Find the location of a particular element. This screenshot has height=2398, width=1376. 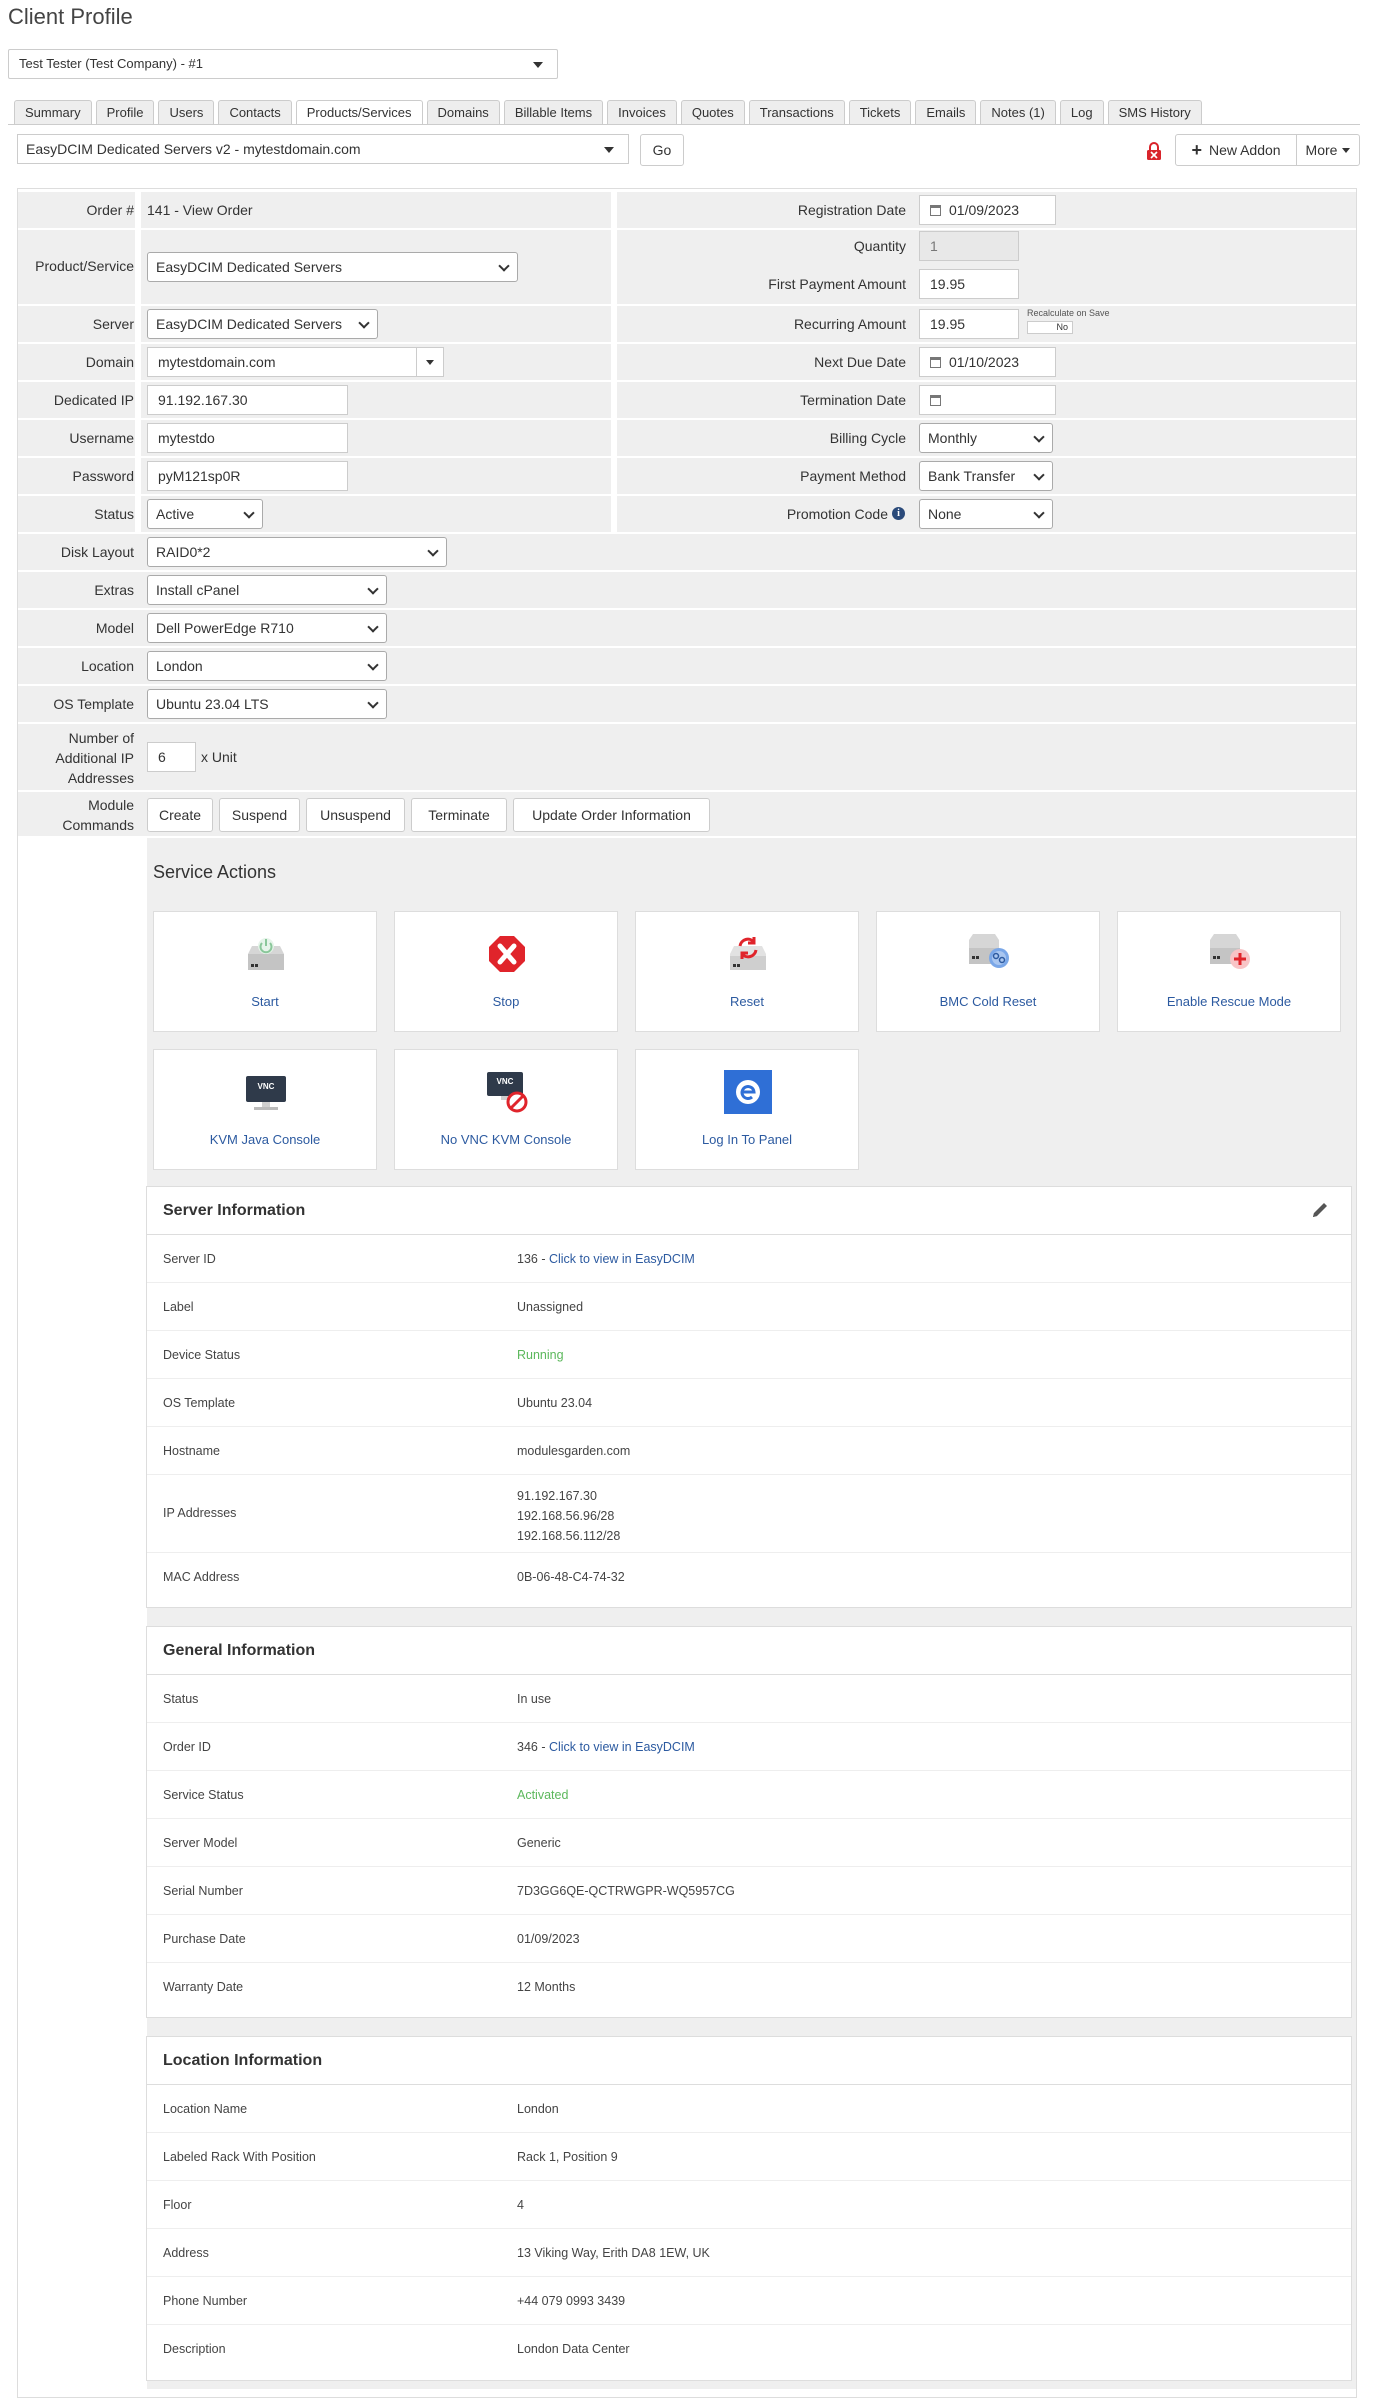

server-model-row: Server Model Generic is located at coordinates (749, 1843).